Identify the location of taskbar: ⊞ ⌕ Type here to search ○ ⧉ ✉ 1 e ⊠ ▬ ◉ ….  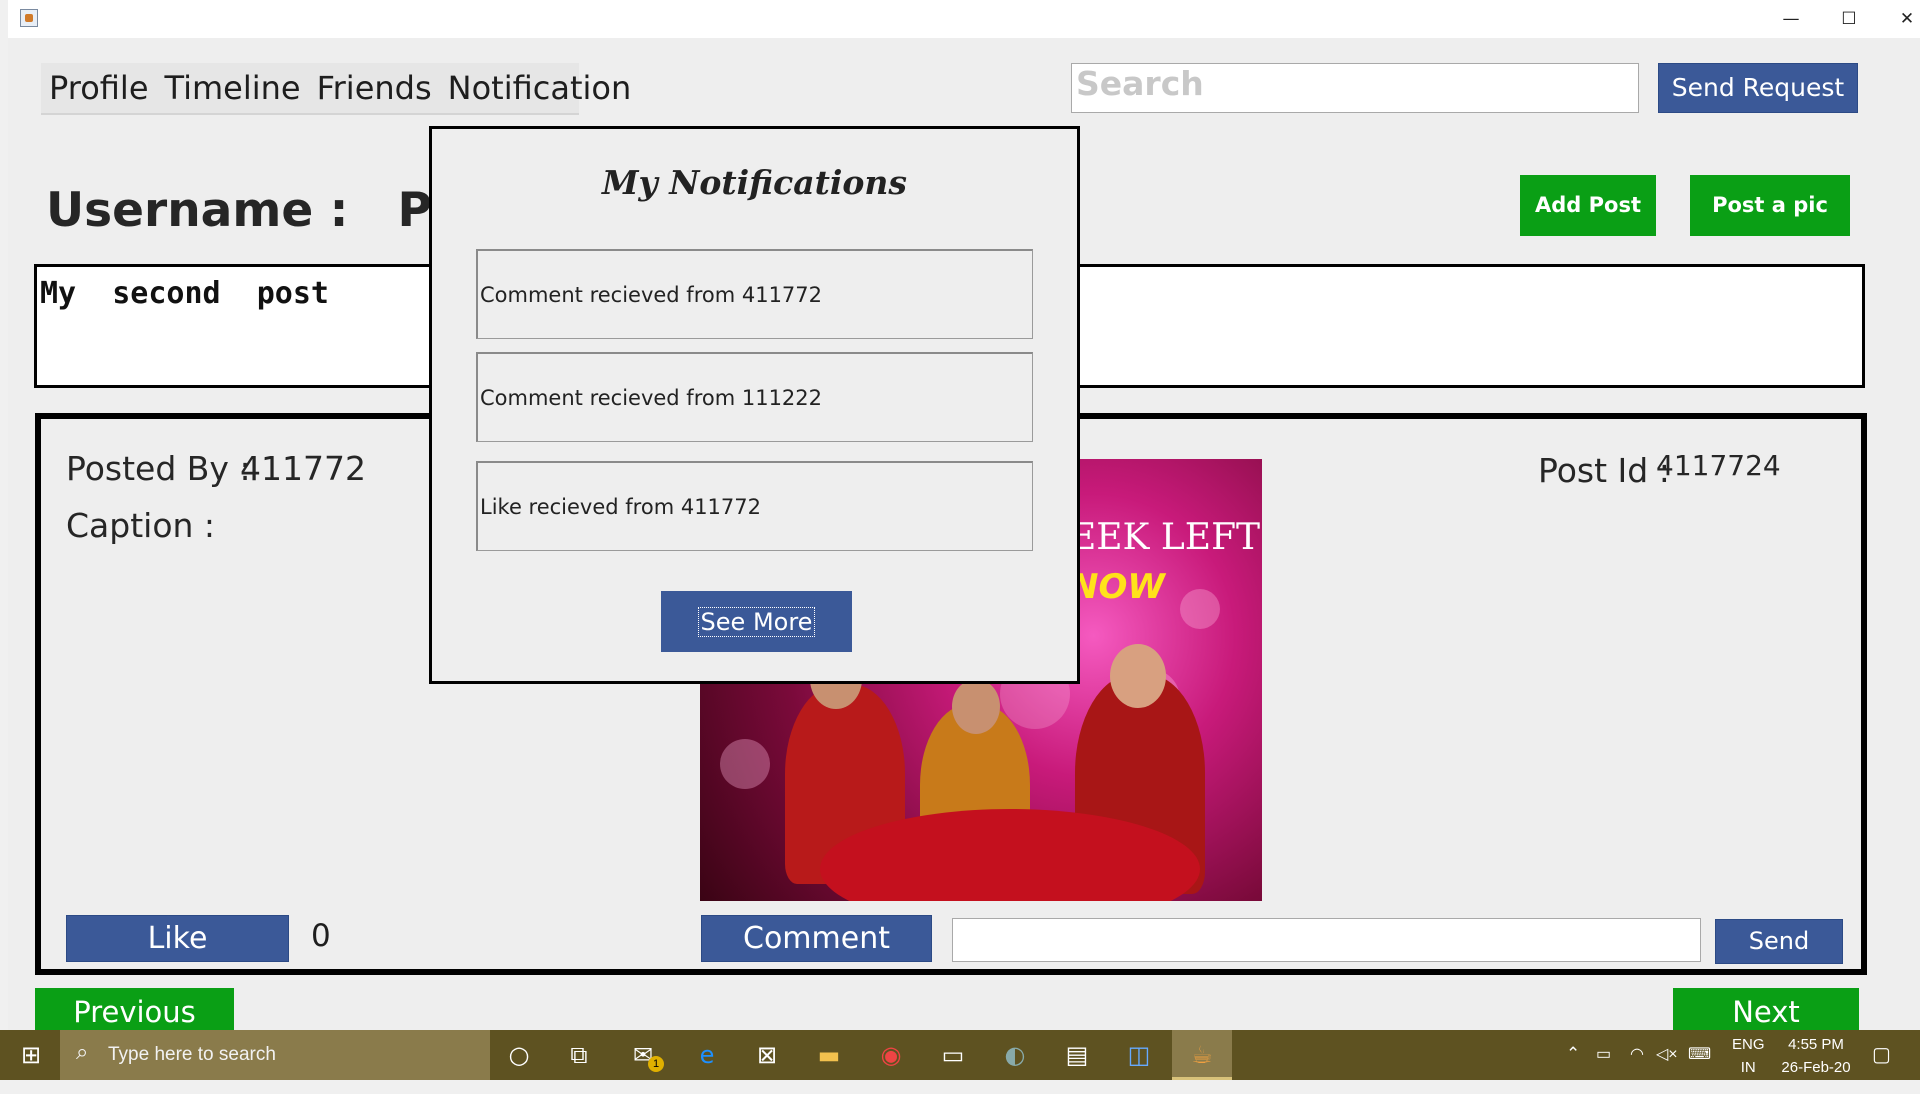
(960, 1055).